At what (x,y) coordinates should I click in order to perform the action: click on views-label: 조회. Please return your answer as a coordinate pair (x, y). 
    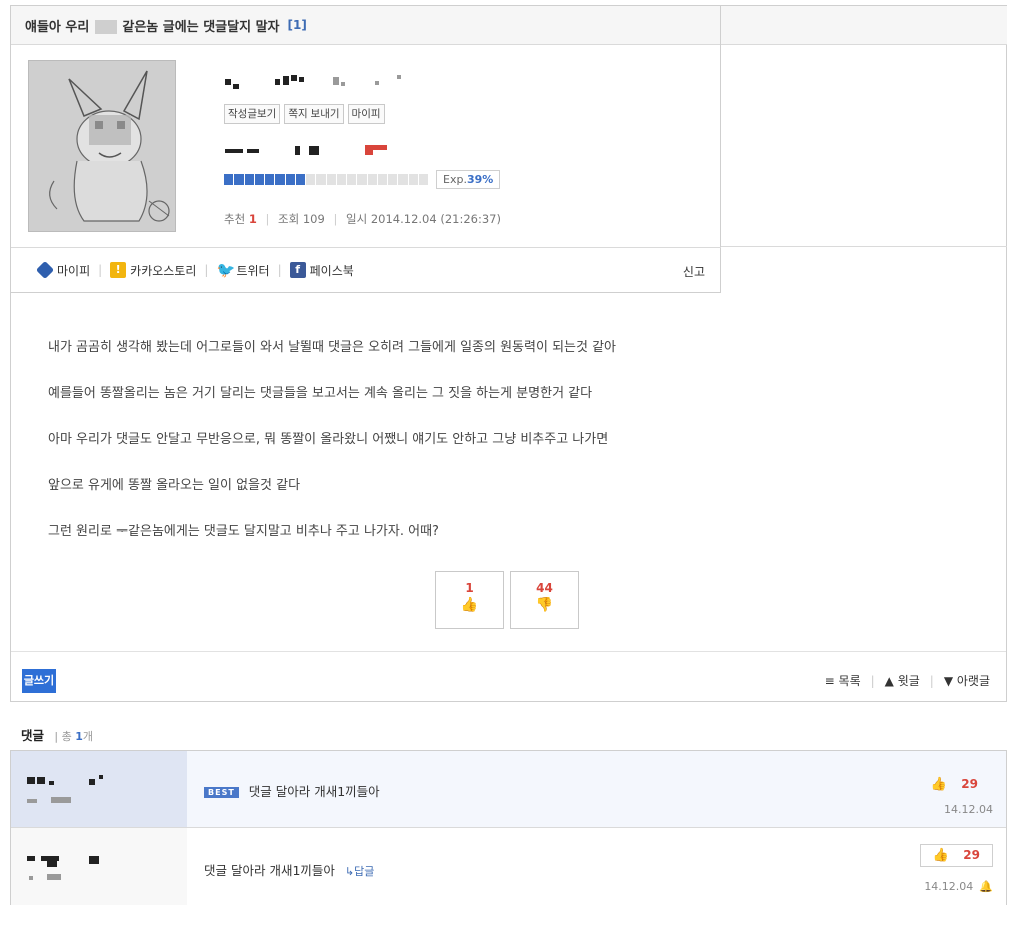
    Looking at the image, I should click on (289, 219).